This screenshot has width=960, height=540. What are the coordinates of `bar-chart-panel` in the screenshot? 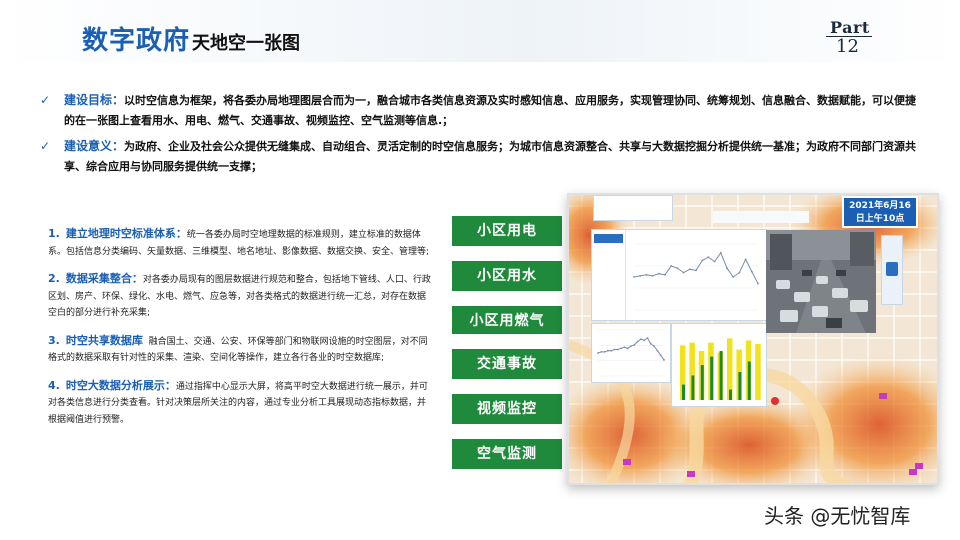 It's located at (719, 365).